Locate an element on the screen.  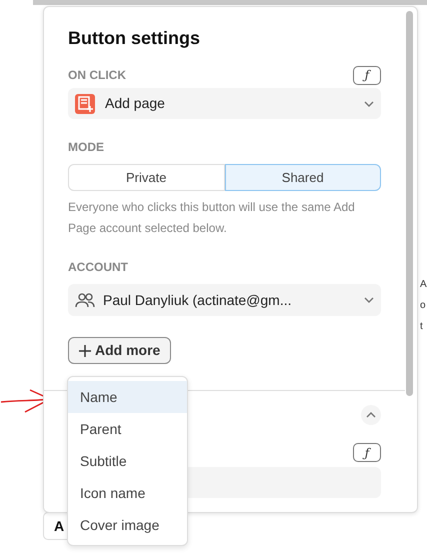
action-select: Add page is located at coordinates (224, 103).